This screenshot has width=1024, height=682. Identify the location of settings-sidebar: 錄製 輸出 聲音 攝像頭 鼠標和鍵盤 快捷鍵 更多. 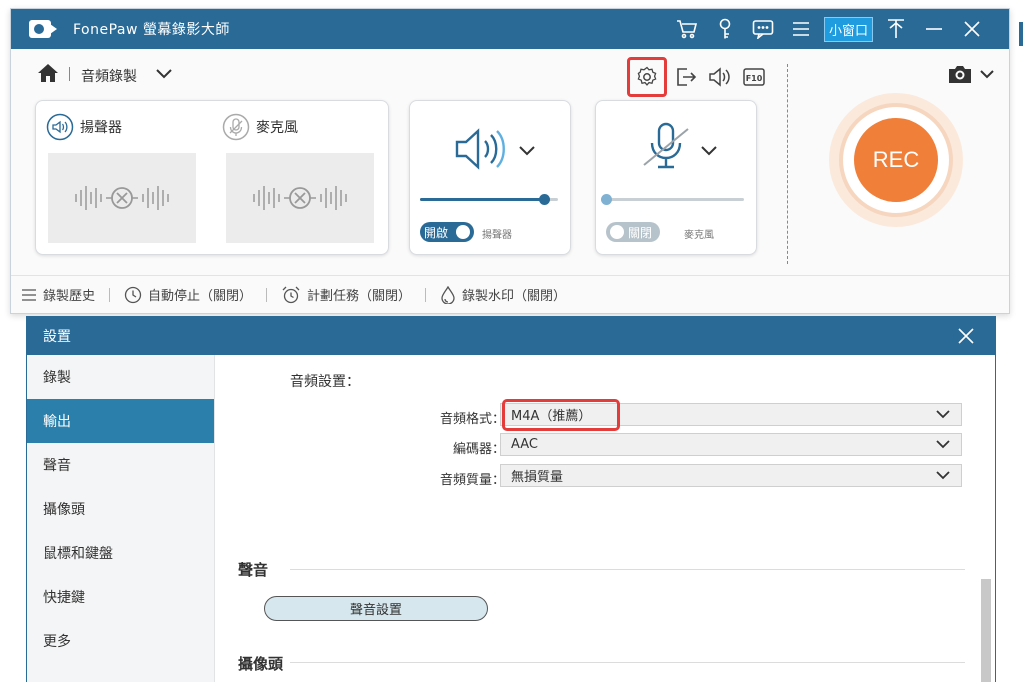
(121, 518).